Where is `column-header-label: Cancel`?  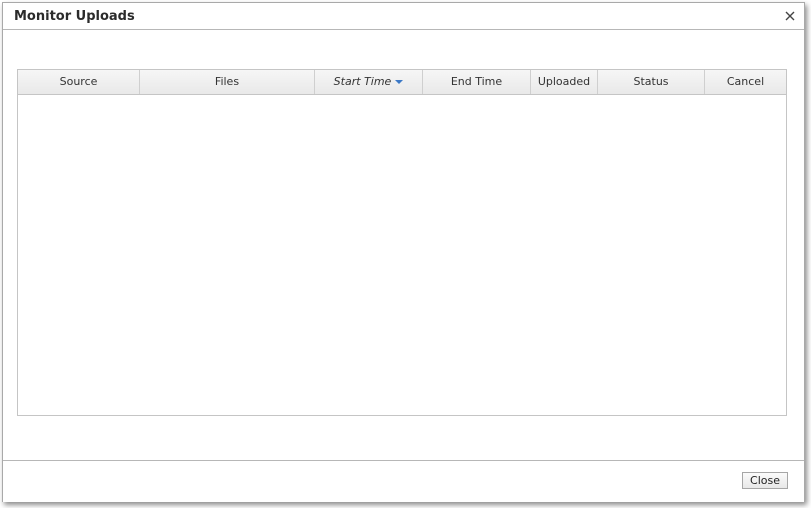 column-header-label: Cancel is located at coordinates (745, 81).